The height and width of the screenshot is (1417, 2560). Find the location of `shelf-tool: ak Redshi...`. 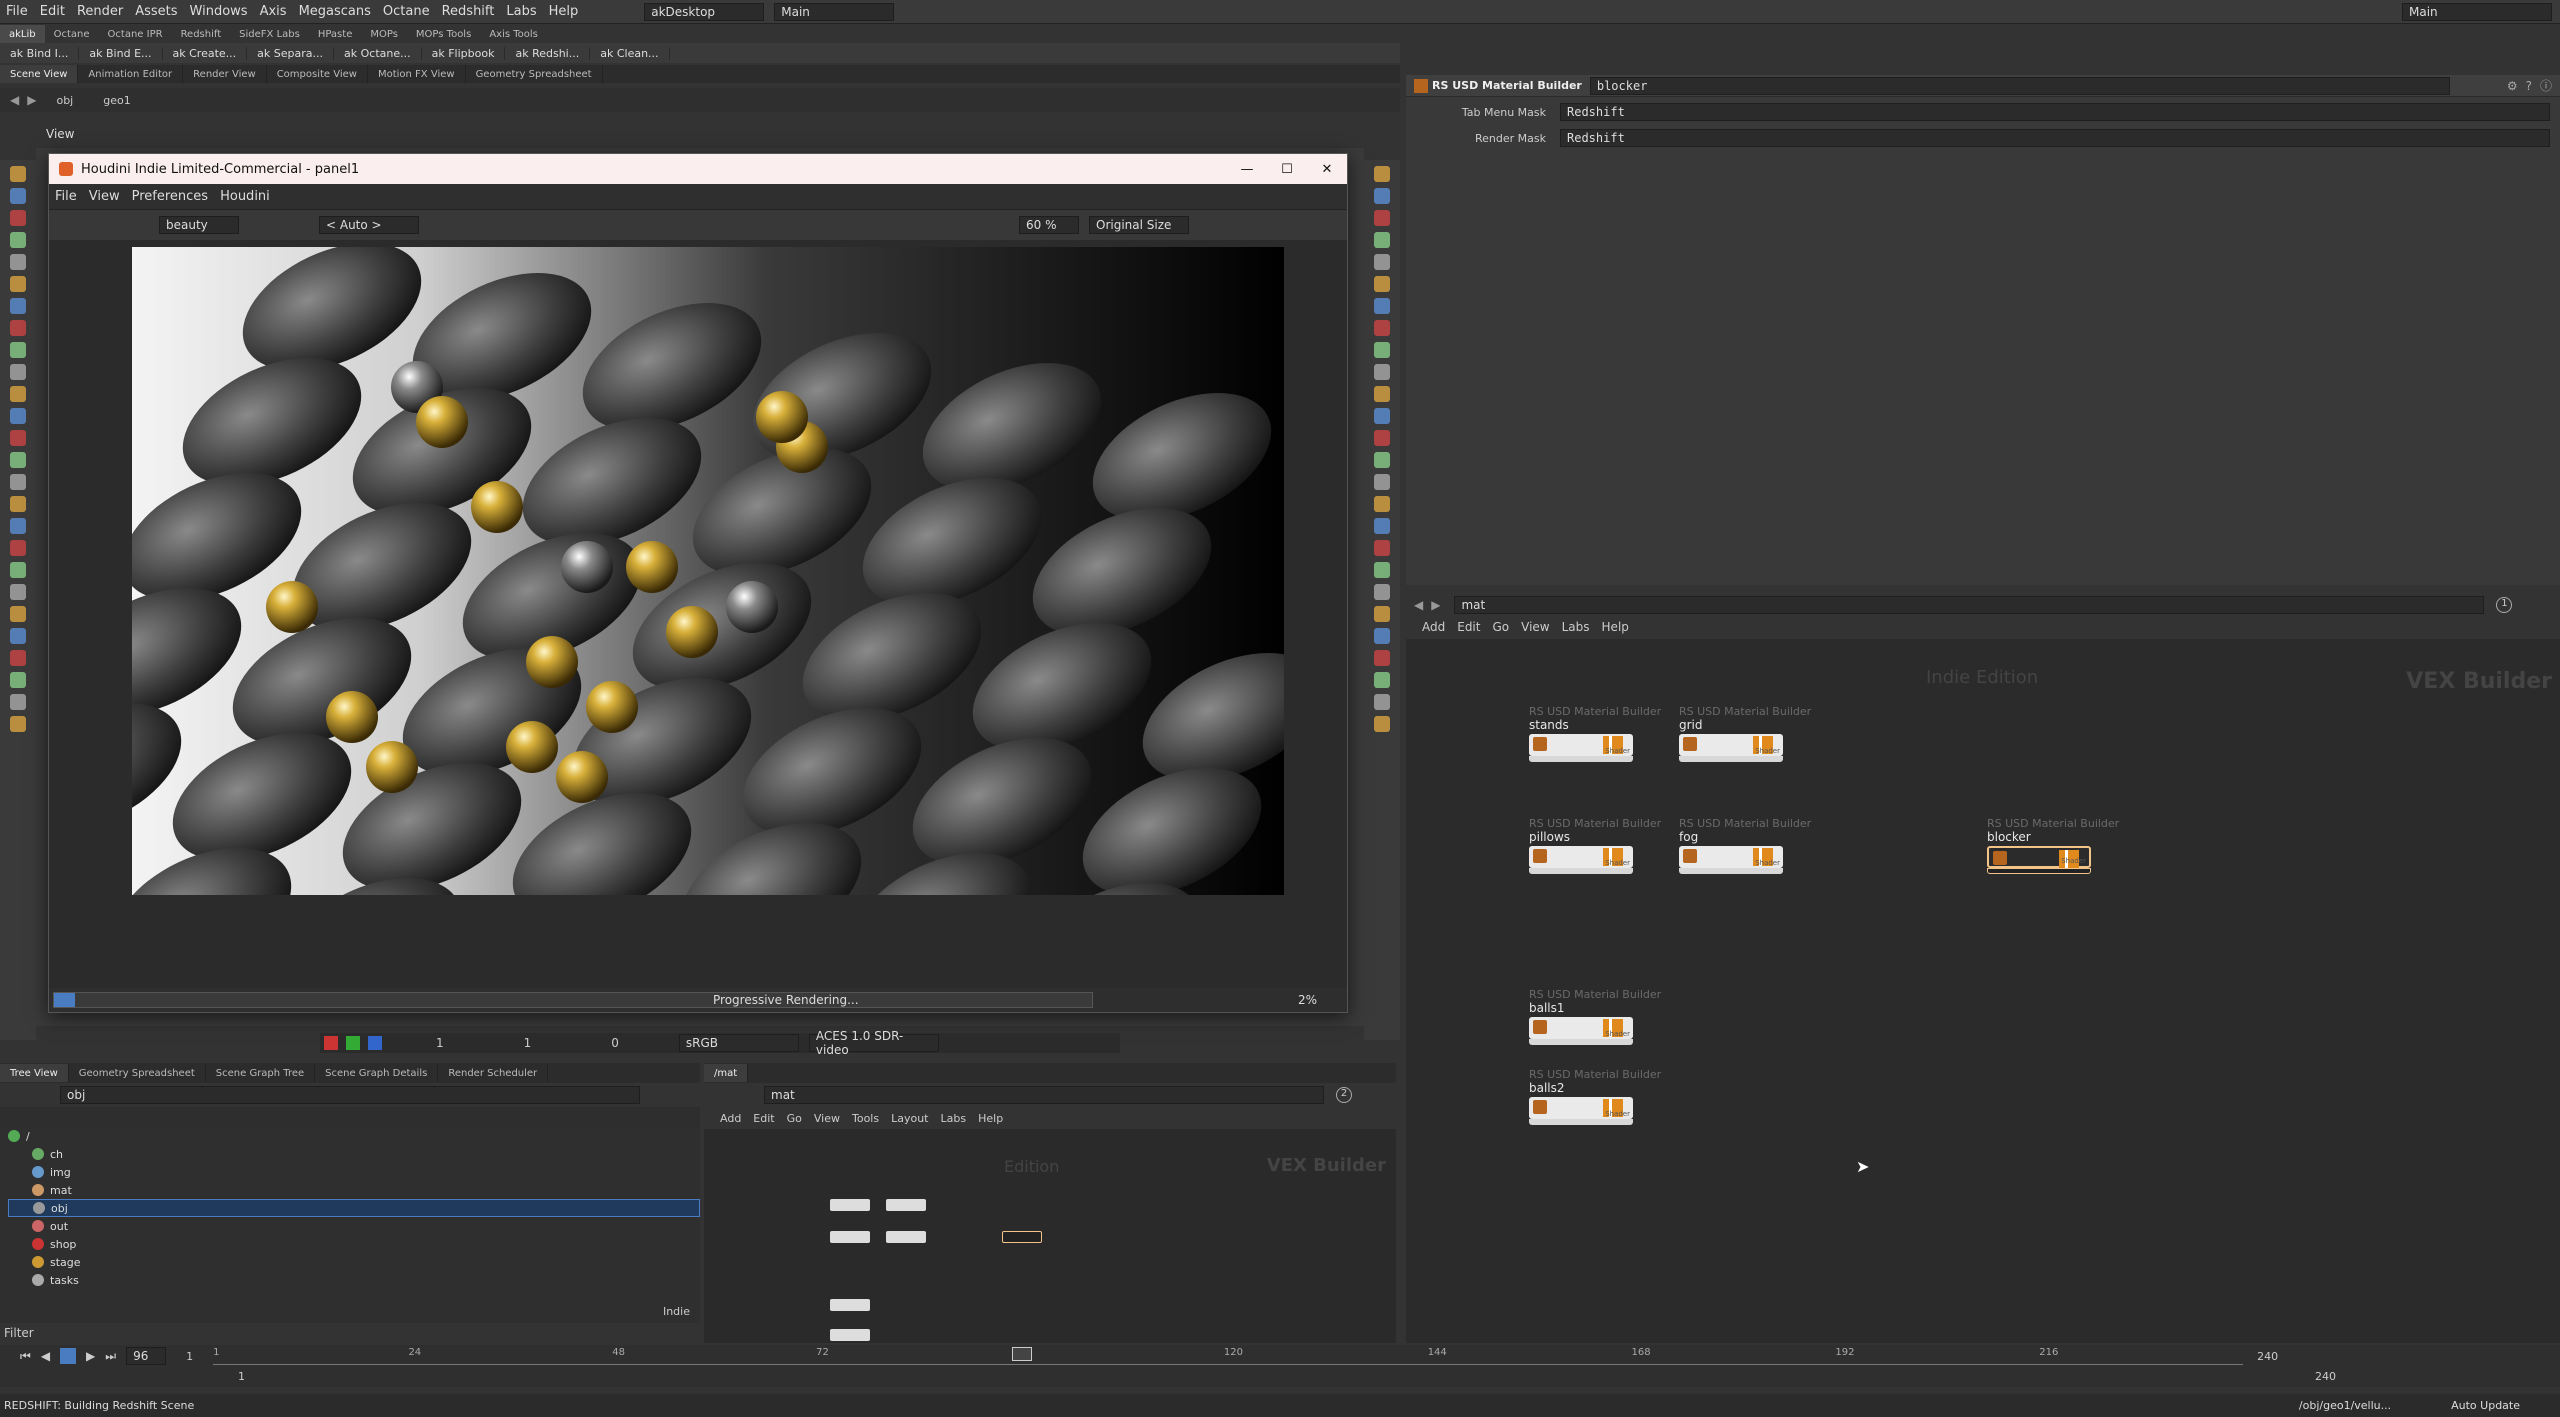

shelf-tool: ak Redshi... is located at coordinates (548, 53).